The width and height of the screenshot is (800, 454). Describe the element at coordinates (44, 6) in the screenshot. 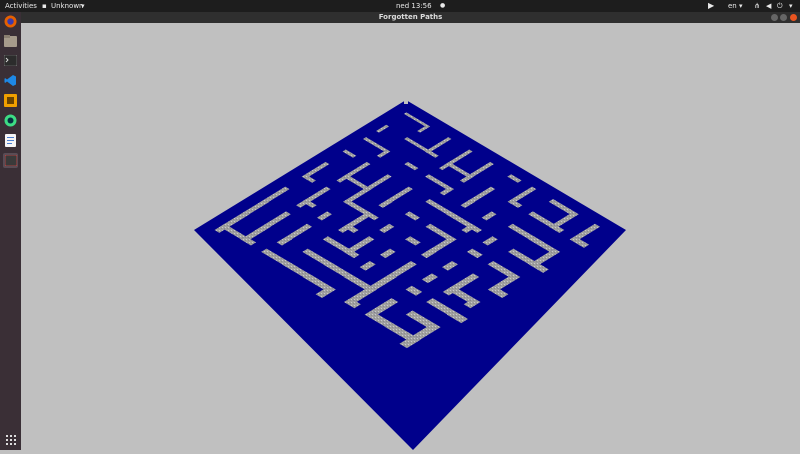

I see `app-menu-icon: ▪` at that location.